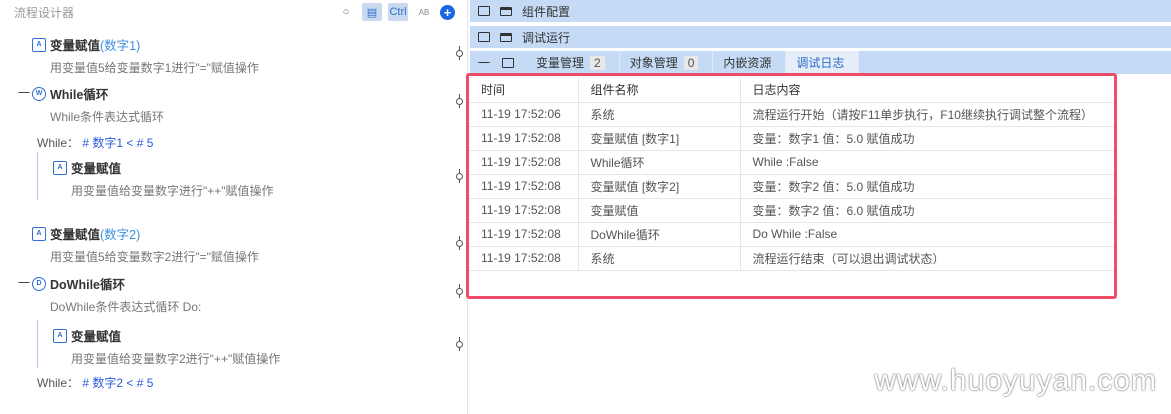 The width and height of the screenshot is (1171, 414). What do you see at coordinates (659, 210) in the screenshot?
I see `cell-component: 变量赋值` at bounding box center [659, 210].